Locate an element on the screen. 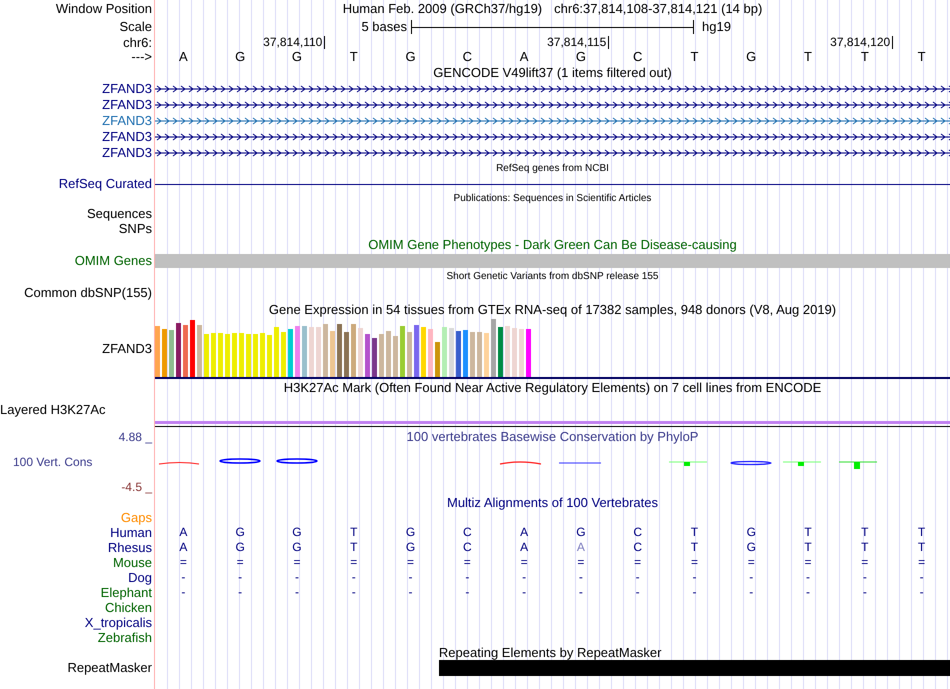 The width and height of the screenshot is (950, 689). species-label: X_tropicalis is located at coordinates (118, 623).